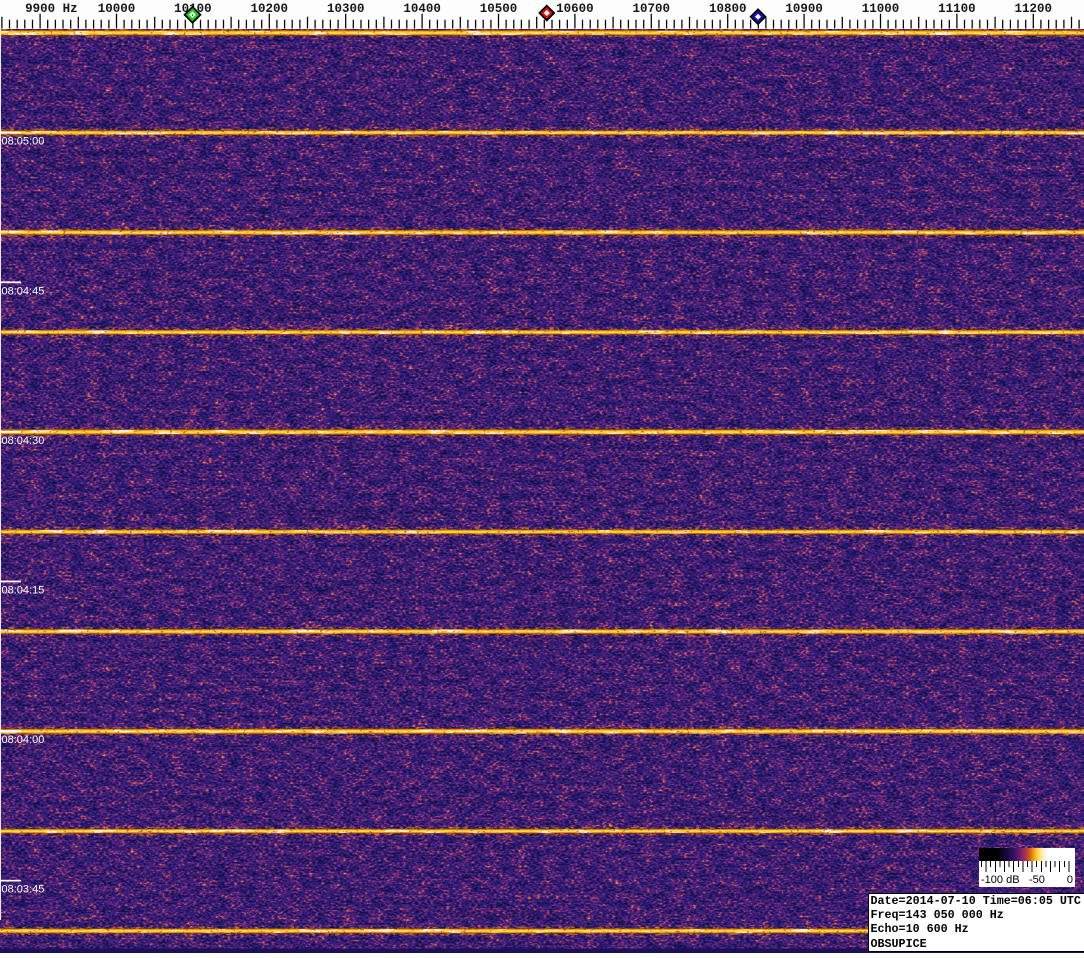 Image resolution: width=1084 pixels, height=958 pixels. What do you see at coordinates (23, 740) in the screenshot?
I see `svg-text: 08:04:00` at bounding box center [23, 740].